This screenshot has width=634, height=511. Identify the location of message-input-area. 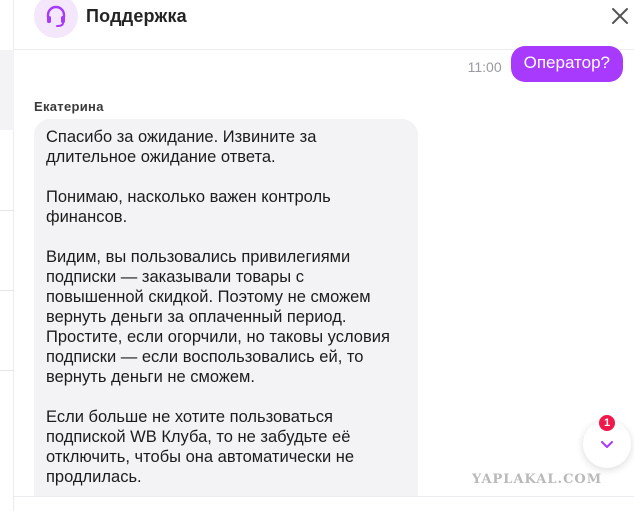
(324, 503).